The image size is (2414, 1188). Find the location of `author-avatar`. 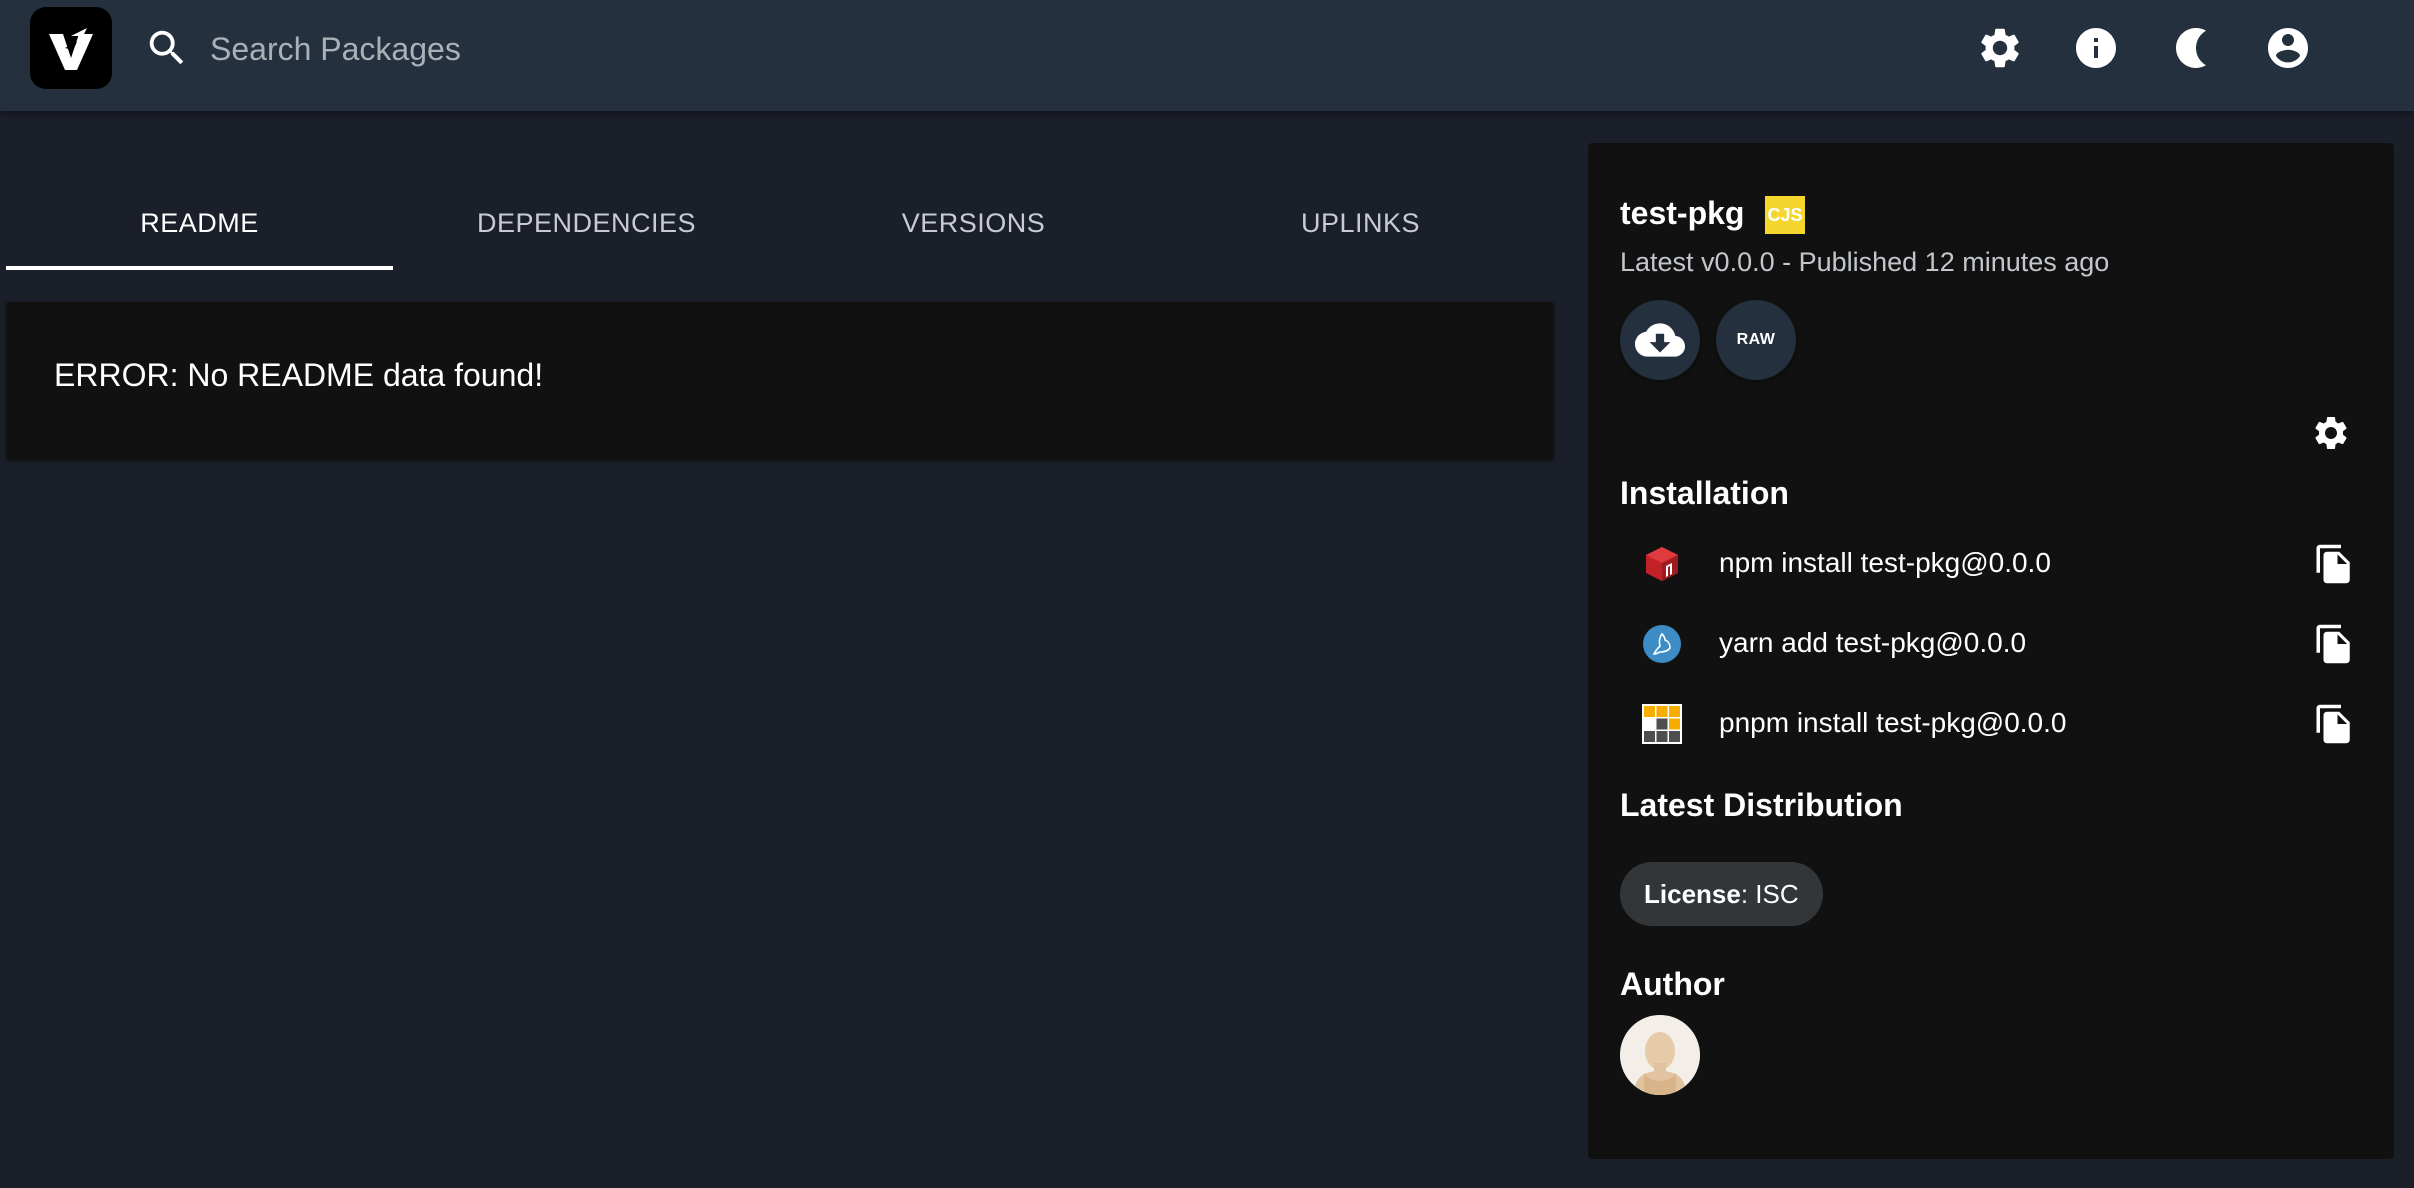

author-avatar is located at coordinates (1660, 1055).